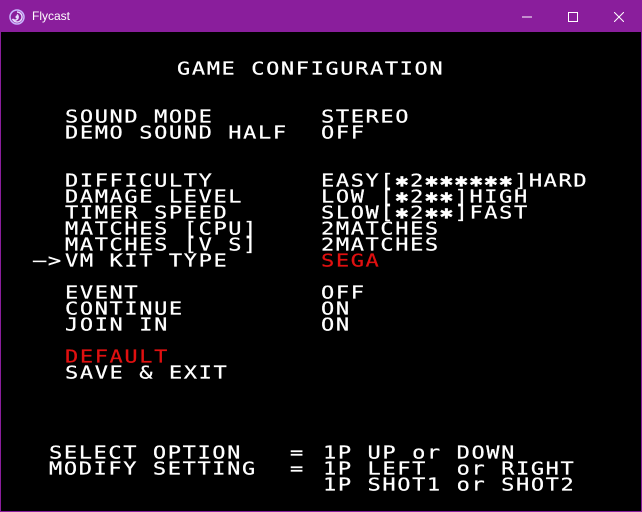 This screenshot has height=512, width=642. What do you see at coordinates (48, 261) in the screenshot?
I see `selection-cursor: —>` at bounding box center [48, 261].